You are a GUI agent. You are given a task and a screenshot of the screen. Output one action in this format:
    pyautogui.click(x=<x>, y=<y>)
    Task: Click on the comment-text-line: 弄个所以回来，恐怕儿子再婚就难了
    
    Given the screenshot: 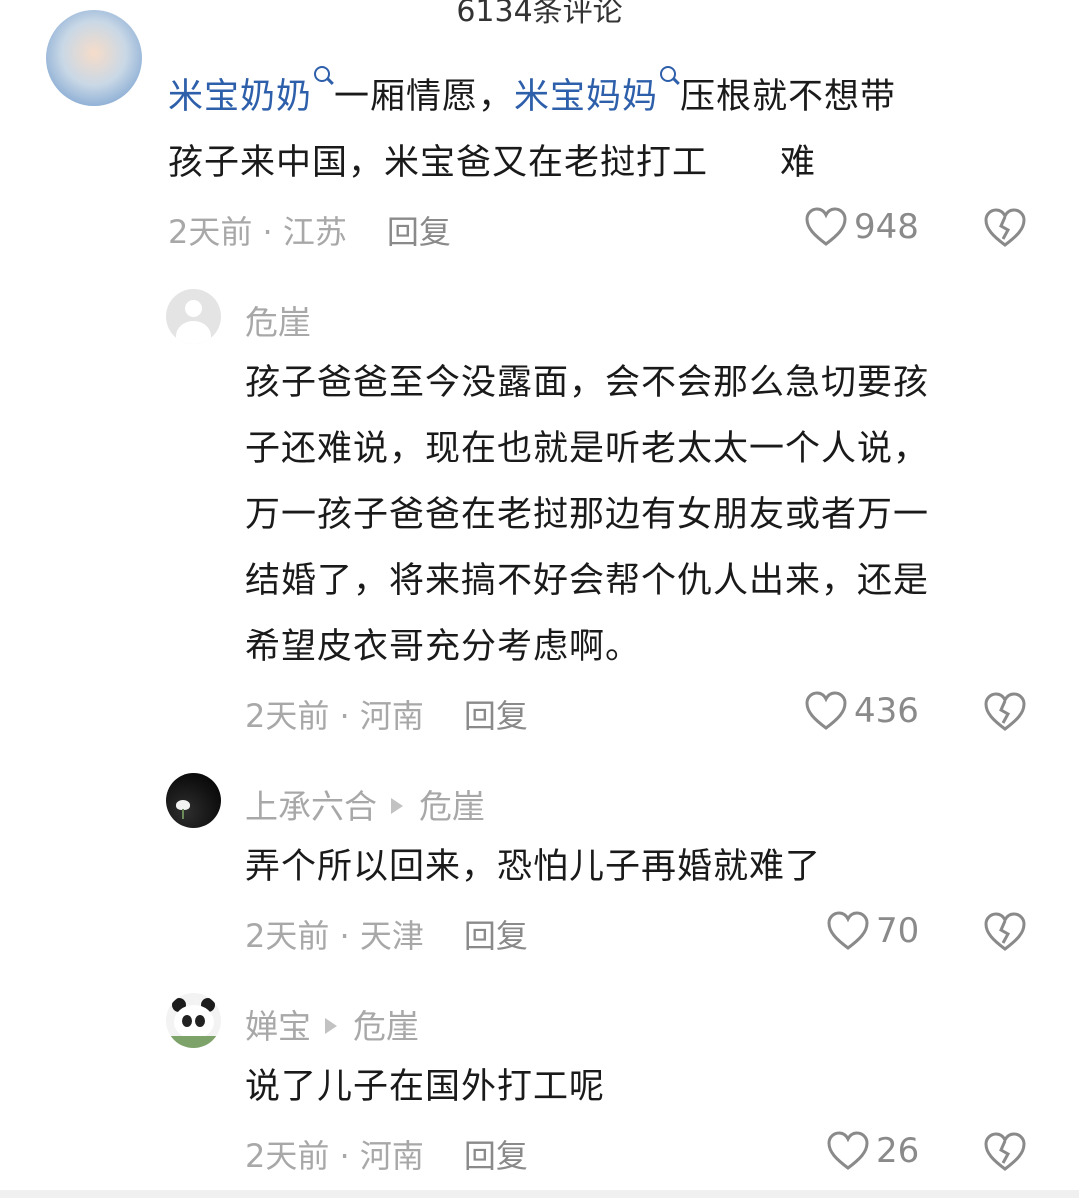 What is the action you would take?
    pyautogui.click(x=533, y=867)
    